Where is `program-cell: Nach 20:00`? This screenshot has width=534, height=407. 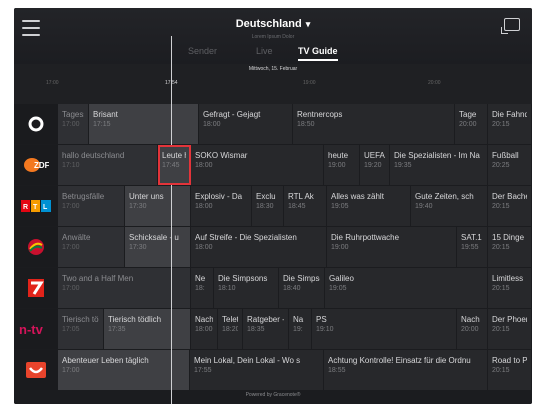 program-cell: Nach 20:00 is located at coordinates (472, 329).